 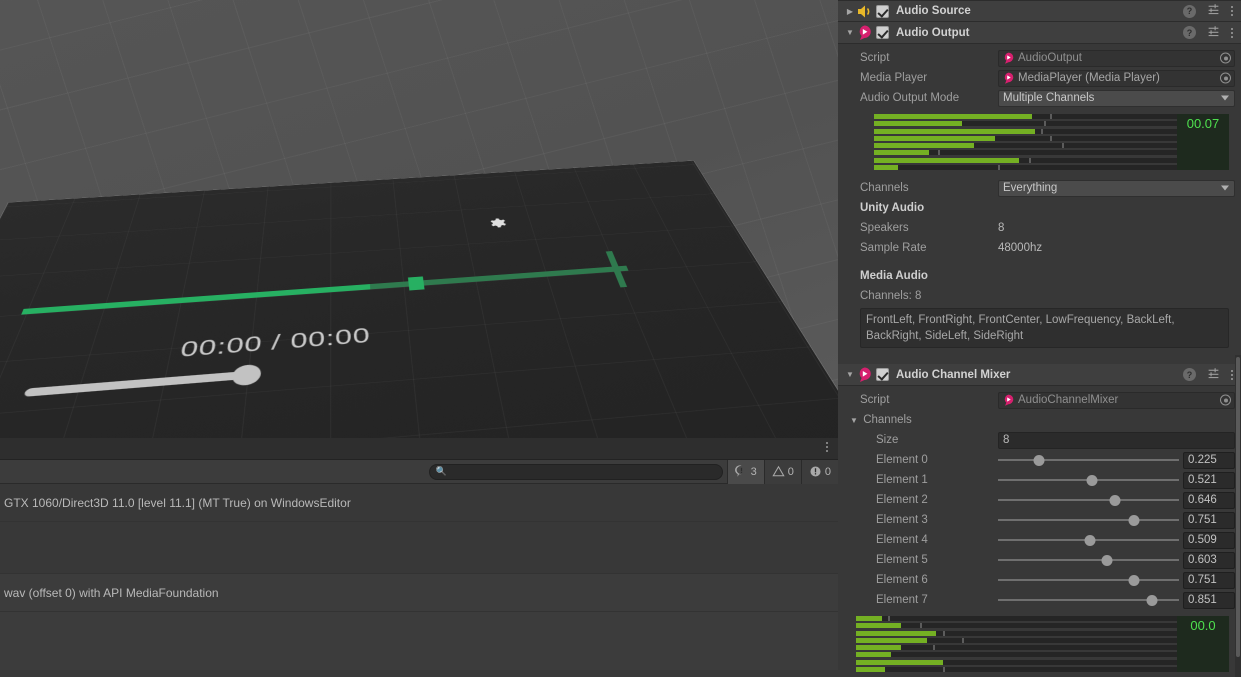 What do you see at coordinates (1016, 626) in the screenshot?
I see `meter-channel-bar` at bounding box center [1016, 626].